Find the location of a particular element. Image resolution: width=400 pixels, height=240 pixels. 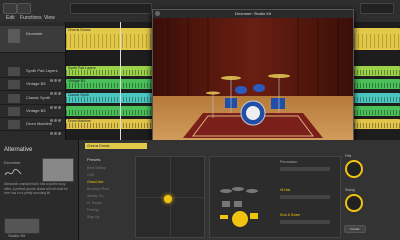

preset-item: Slap Up is located at coordinates (93, 217).